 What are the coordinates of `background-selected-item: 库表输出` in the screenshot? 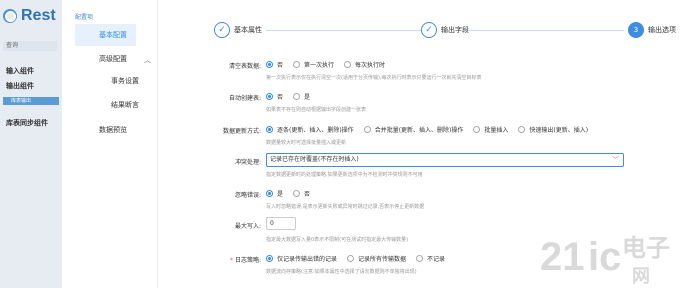 It's located at (31, 101).